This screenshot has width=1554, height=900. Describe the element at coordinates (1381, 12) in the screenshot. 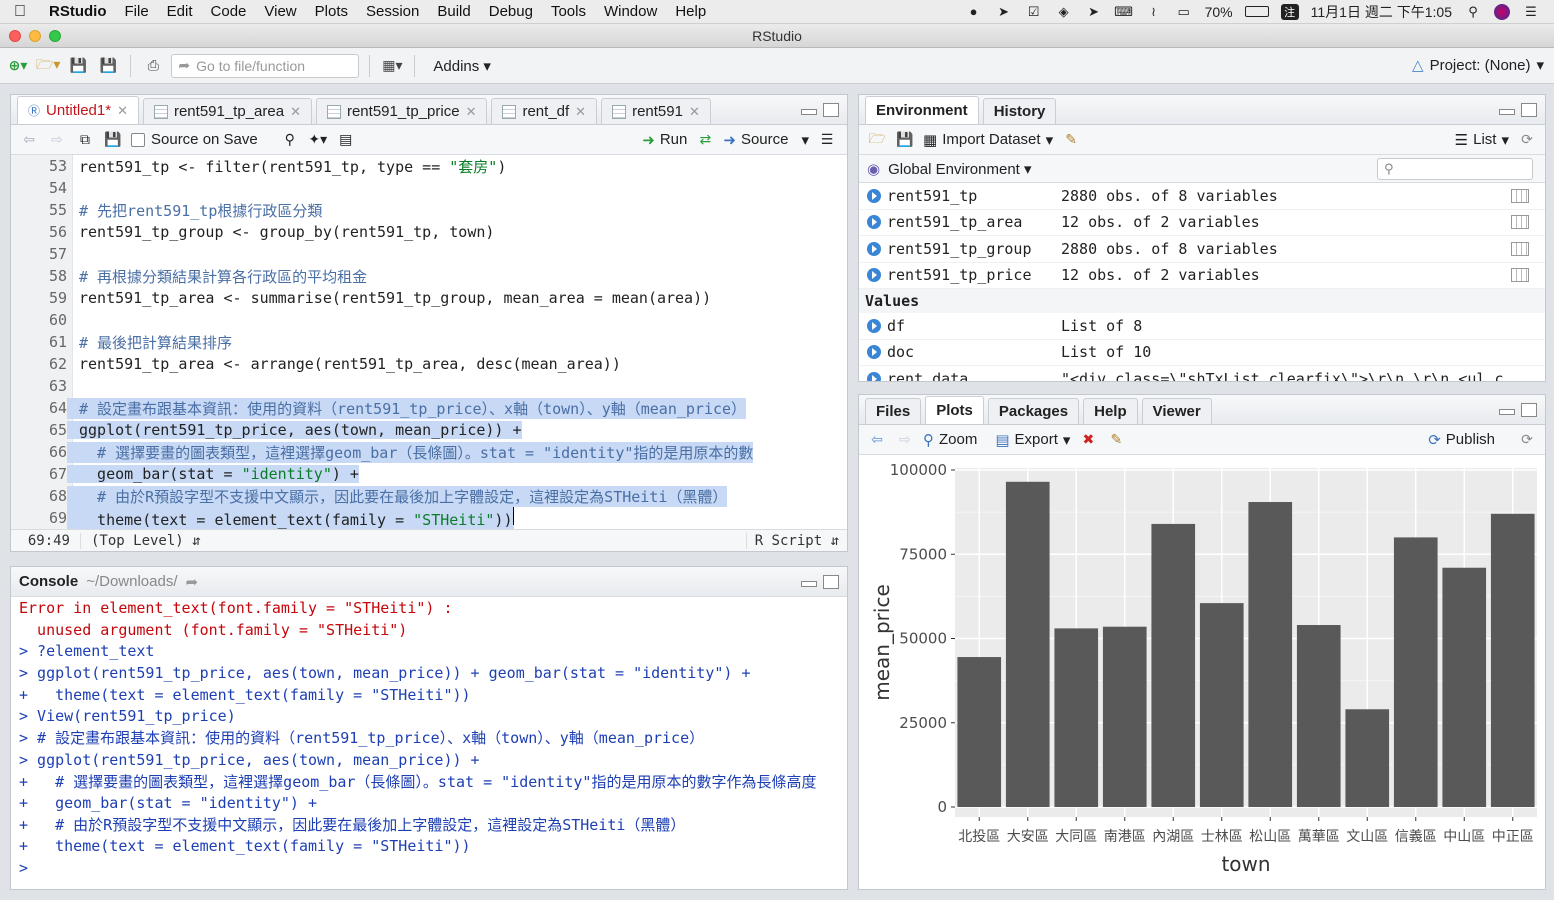

I see `clock: 11月1日 週二 下午1:05` at that location.